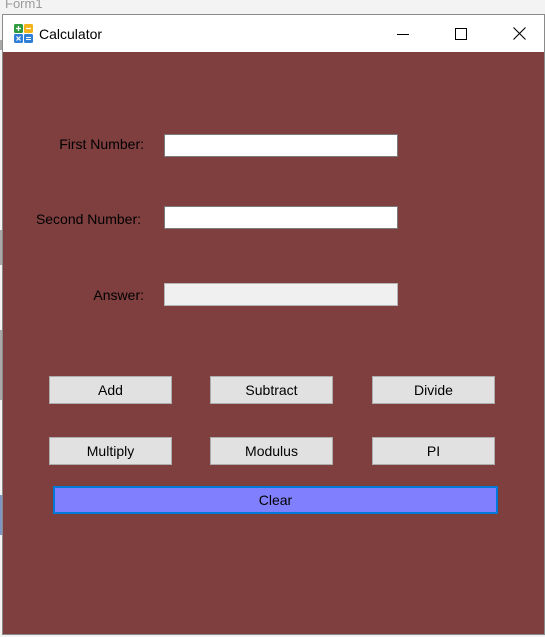 The image size is (545, 637). Describe the element at coordinates (23, 33) in the screenshot. I see `calculator-app-icon` at that location.